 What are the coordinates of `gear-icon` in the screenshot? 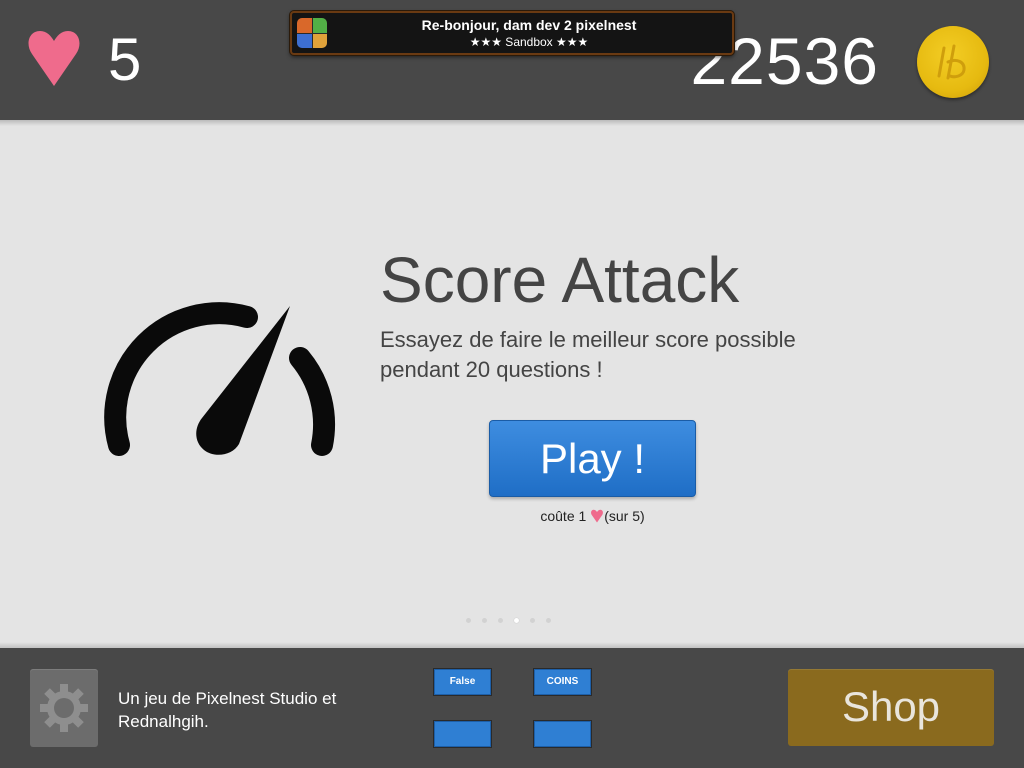 It's located at (64, 708).